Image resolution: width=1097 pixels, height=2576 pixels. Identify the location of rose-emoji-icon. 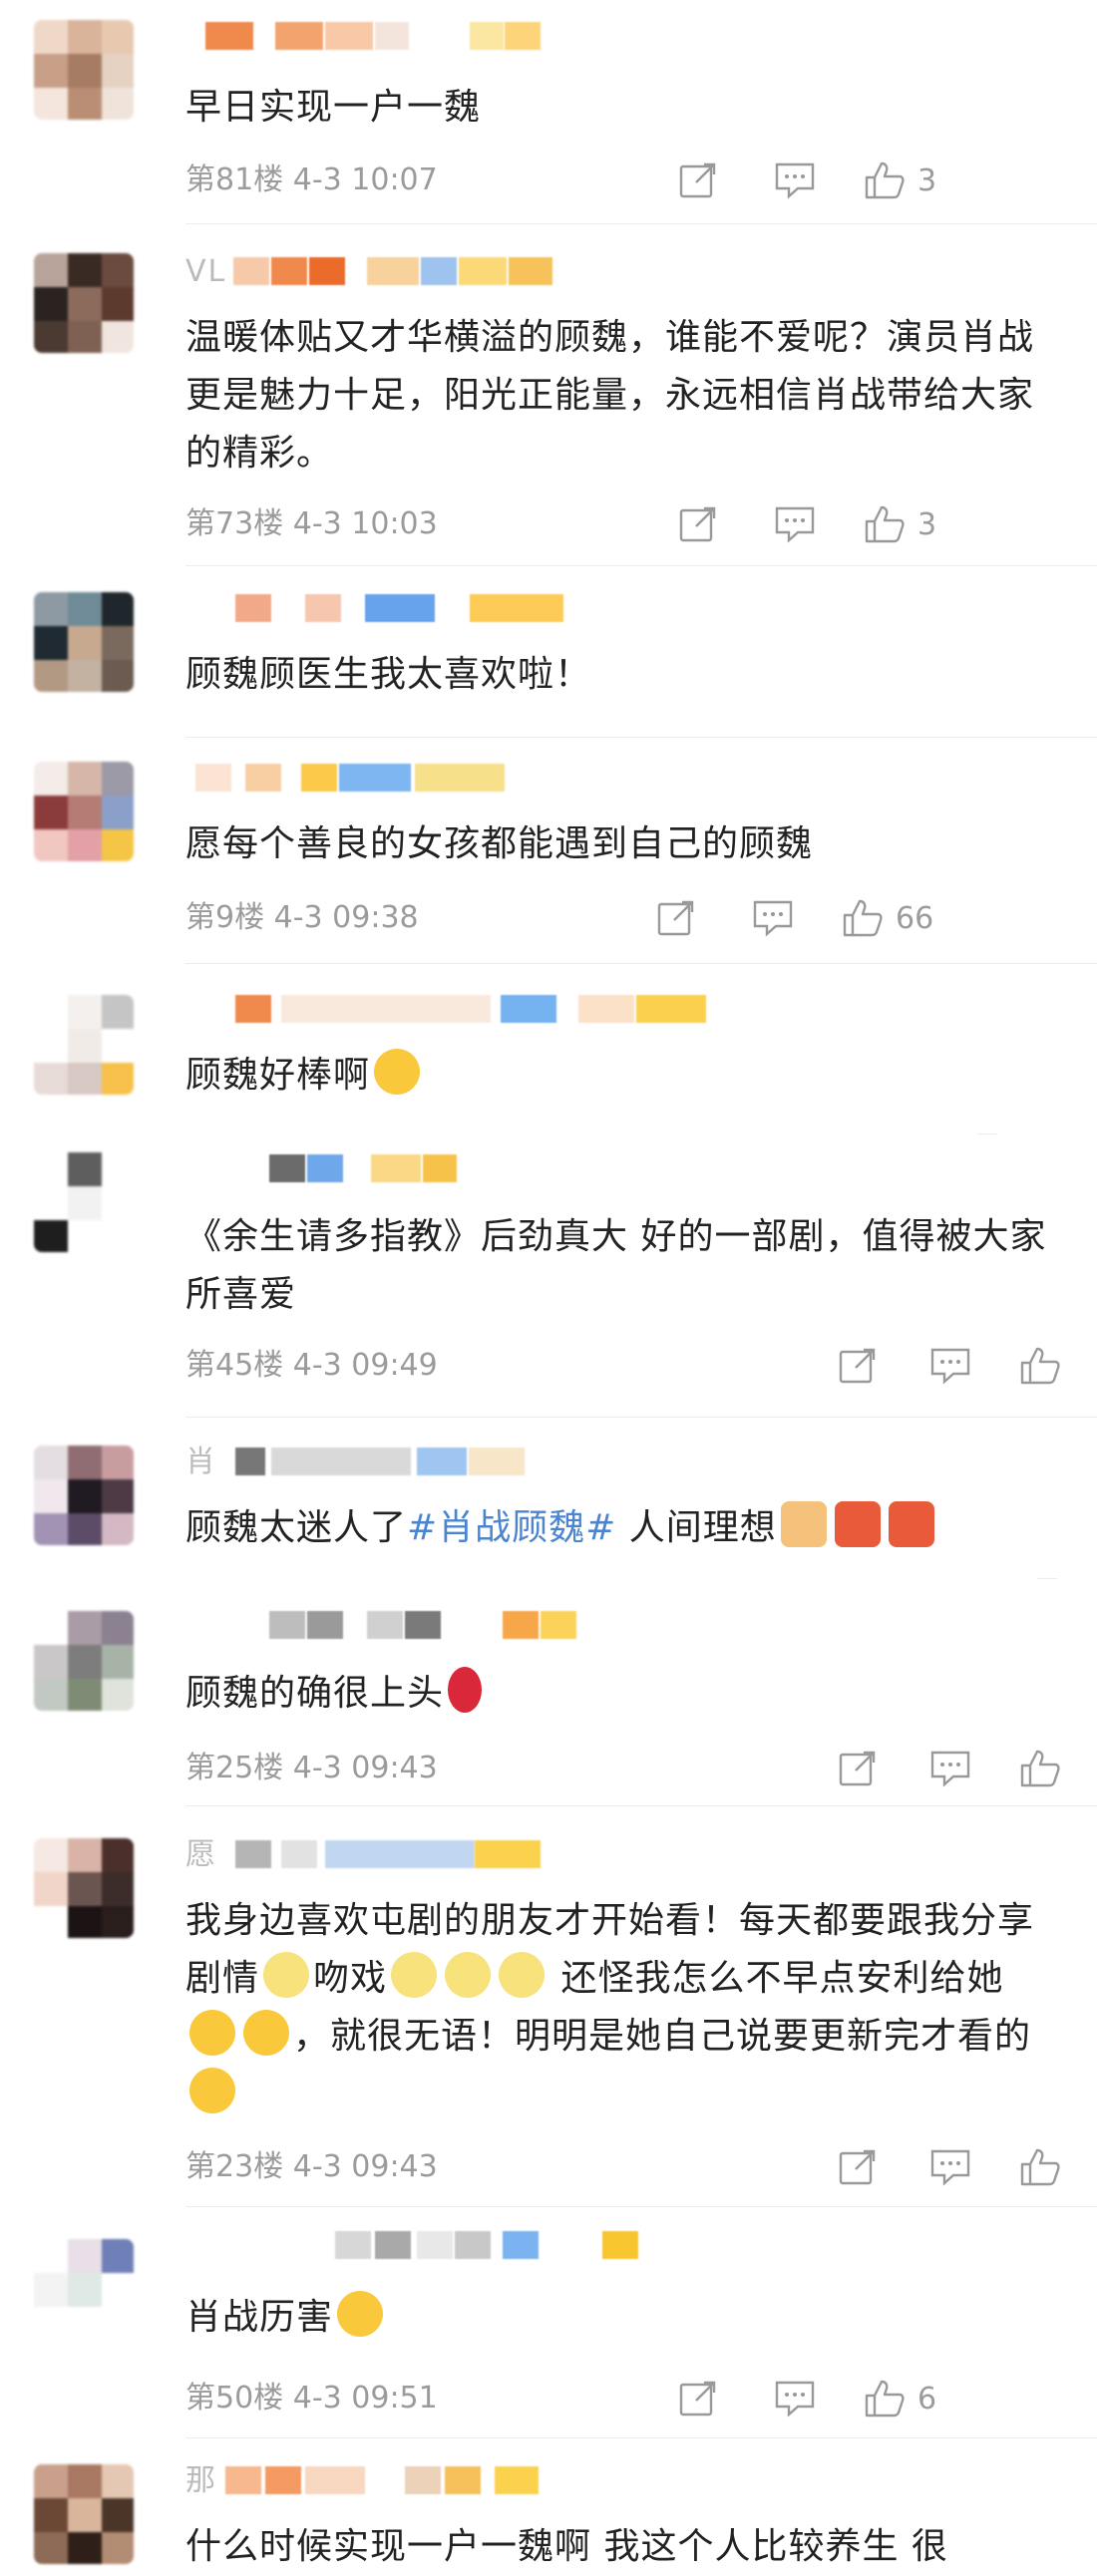
(466, 1690).